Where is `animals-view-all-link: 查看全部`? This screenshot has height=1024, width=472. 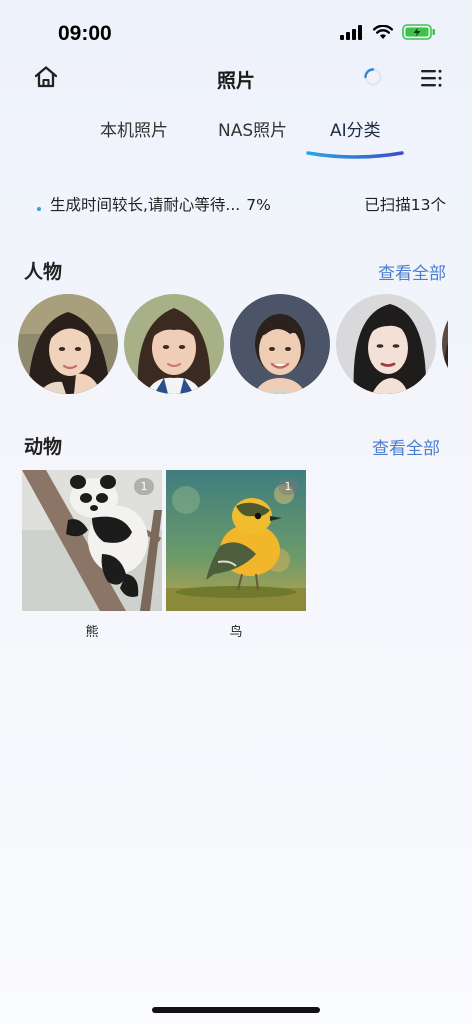 animals-view-all-link: 查看全部 is located at coordinates (406, 446).